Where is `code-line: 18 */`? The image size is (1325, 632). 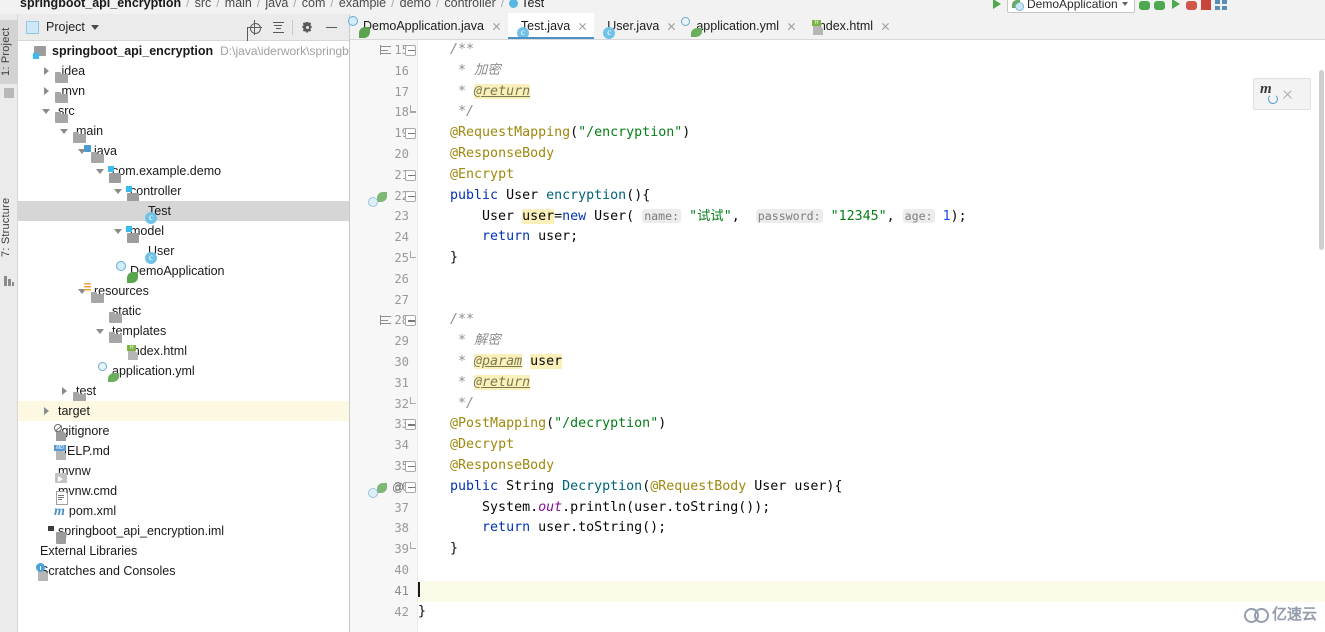
code-line: 18 */ is located at coordinates (859, 112).